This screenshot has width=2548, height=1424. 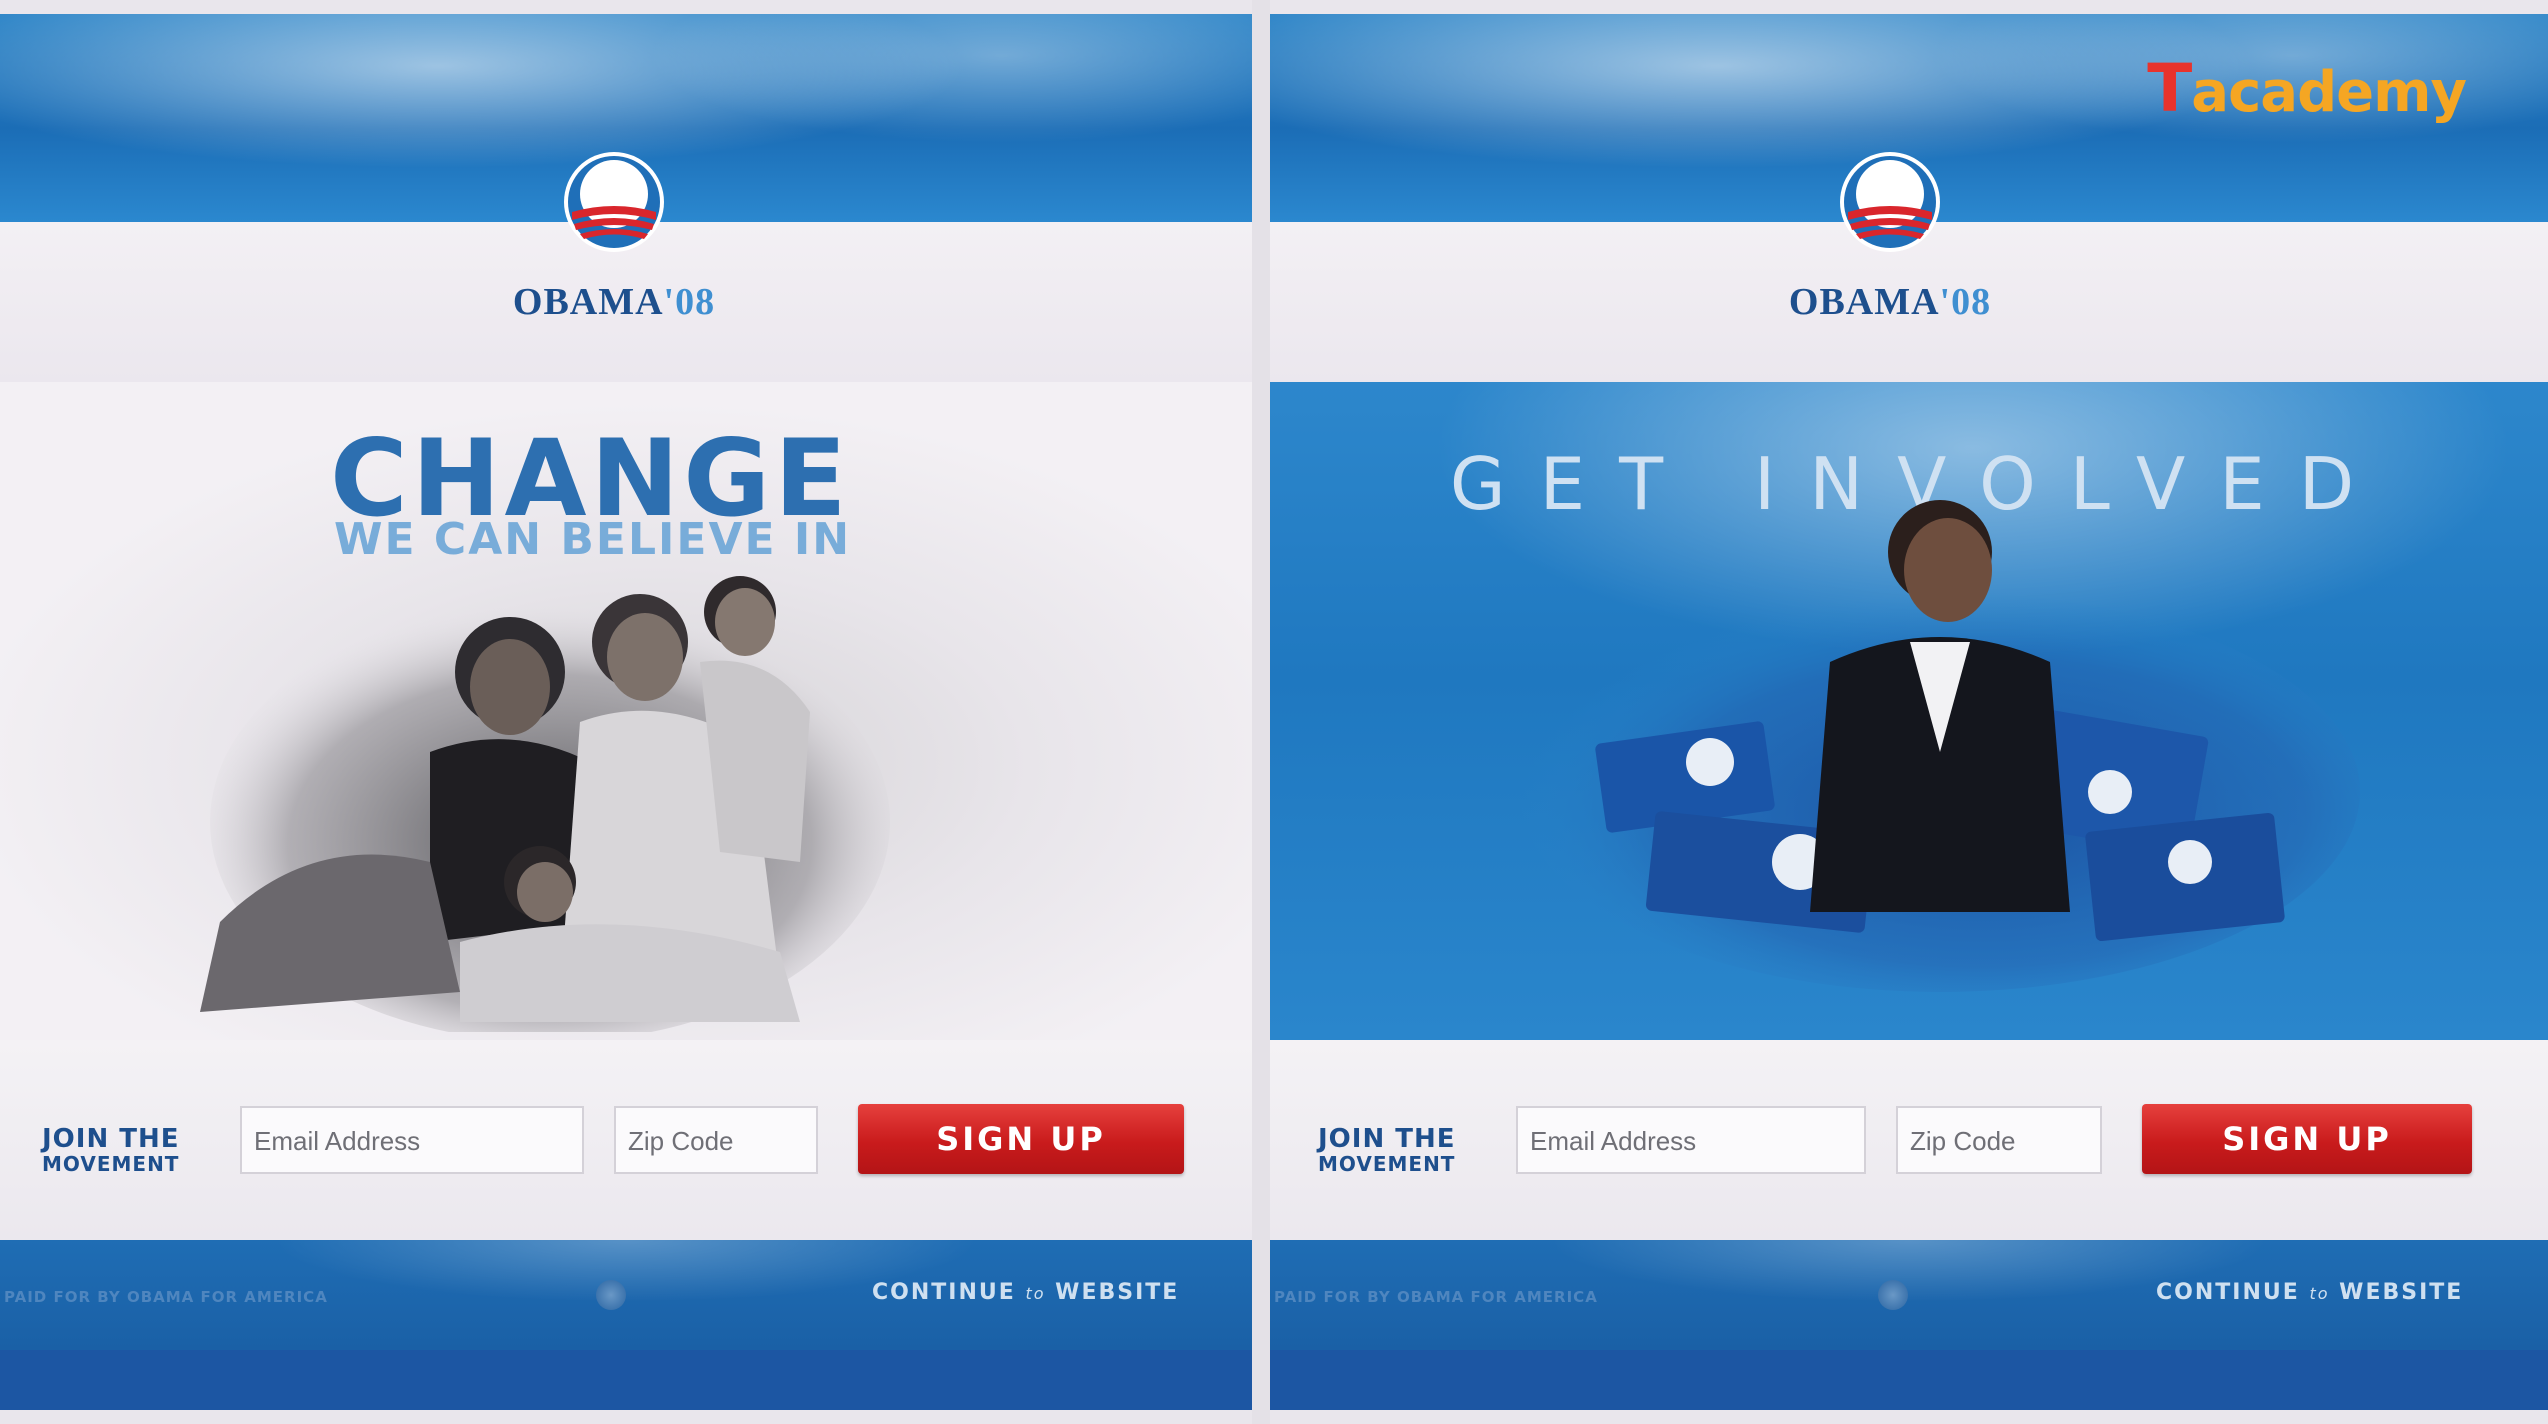 What do you see at coordinates (2169, 88) in the screenshot?
I see `brand-t: T` at bounding box center [2169, 88].